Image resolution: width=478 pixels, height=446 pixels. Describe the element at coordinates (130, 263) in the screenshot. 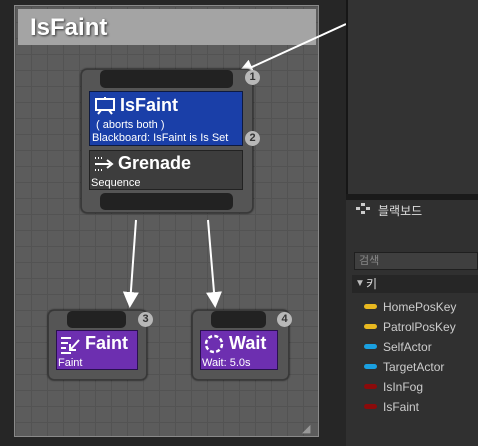

I see `wire-to-faint` at that location.